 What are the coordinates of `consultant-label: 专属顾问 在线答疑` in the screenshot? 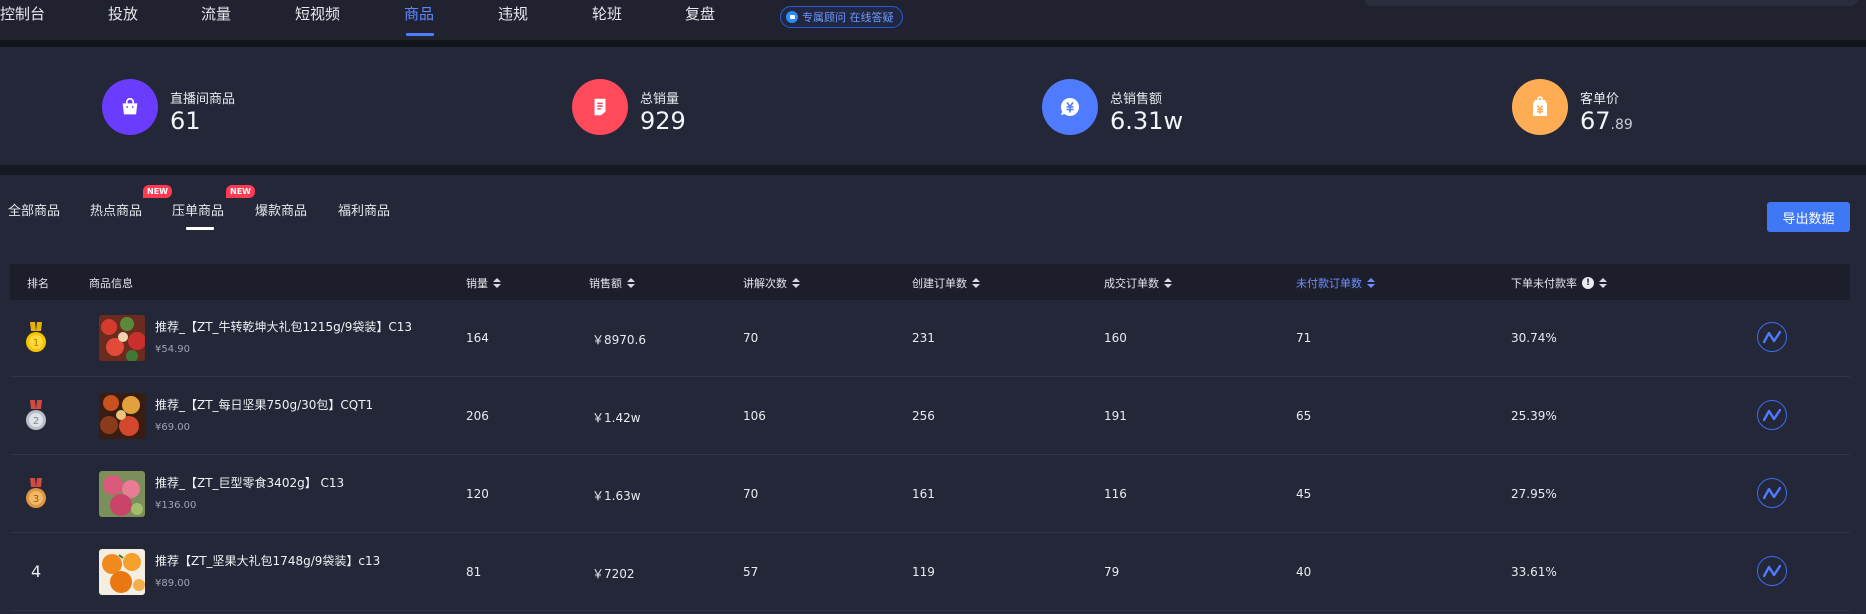 It's located at (848, 17).